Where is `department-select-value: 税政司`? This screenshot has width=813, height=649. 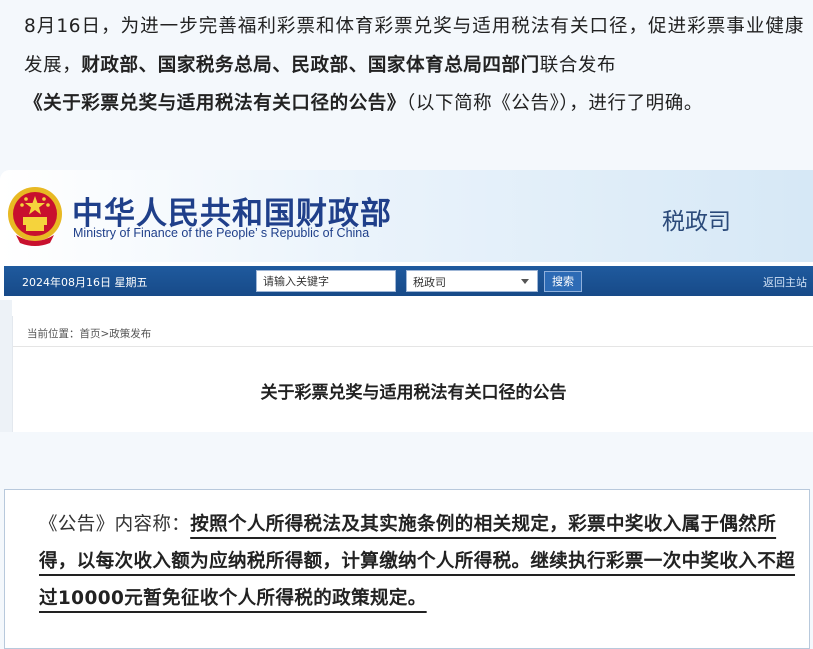 department-select-value: 税政司 is located at coordinates (429, 282).